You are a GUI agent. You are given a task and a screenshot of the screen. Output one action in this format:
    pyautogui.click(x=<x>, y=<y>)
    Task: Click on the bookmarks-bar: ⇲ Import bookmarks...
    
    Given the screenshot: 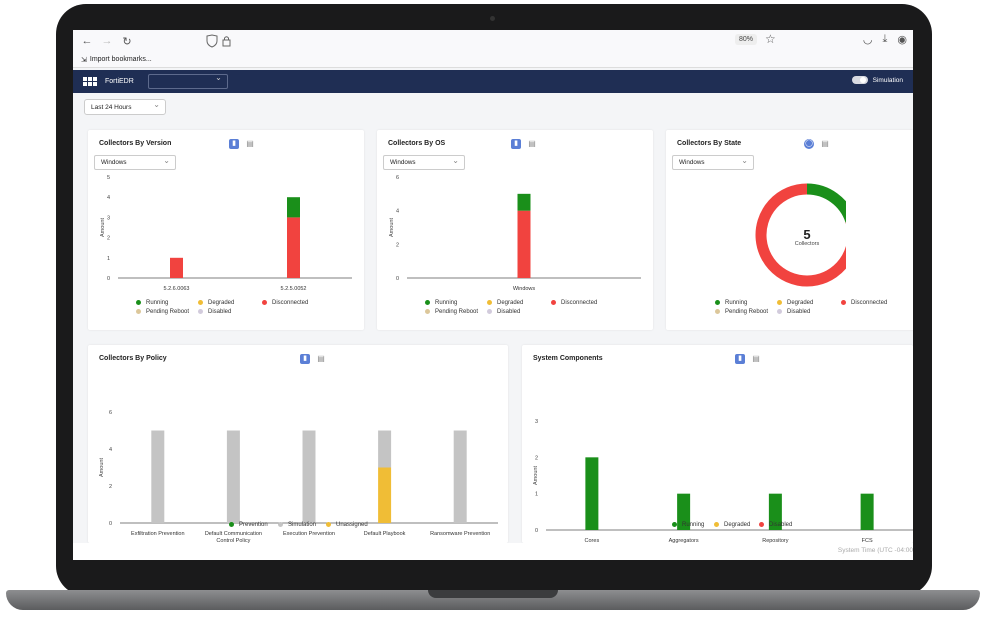 What is the action you would take?
    pyautogui.click(x=493, y=60)
    